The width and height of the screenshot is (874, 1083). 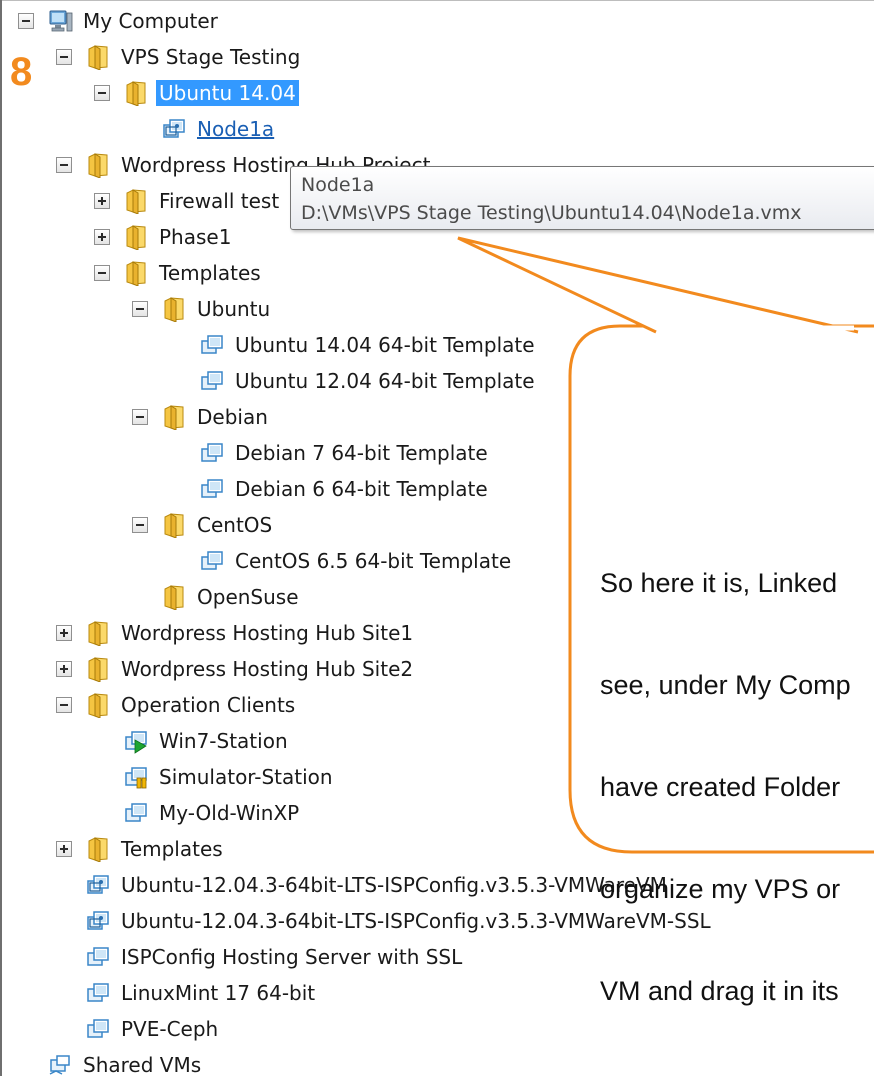 I want to click on callout-line: VM and drag it in its, so click(x=719, y=991).